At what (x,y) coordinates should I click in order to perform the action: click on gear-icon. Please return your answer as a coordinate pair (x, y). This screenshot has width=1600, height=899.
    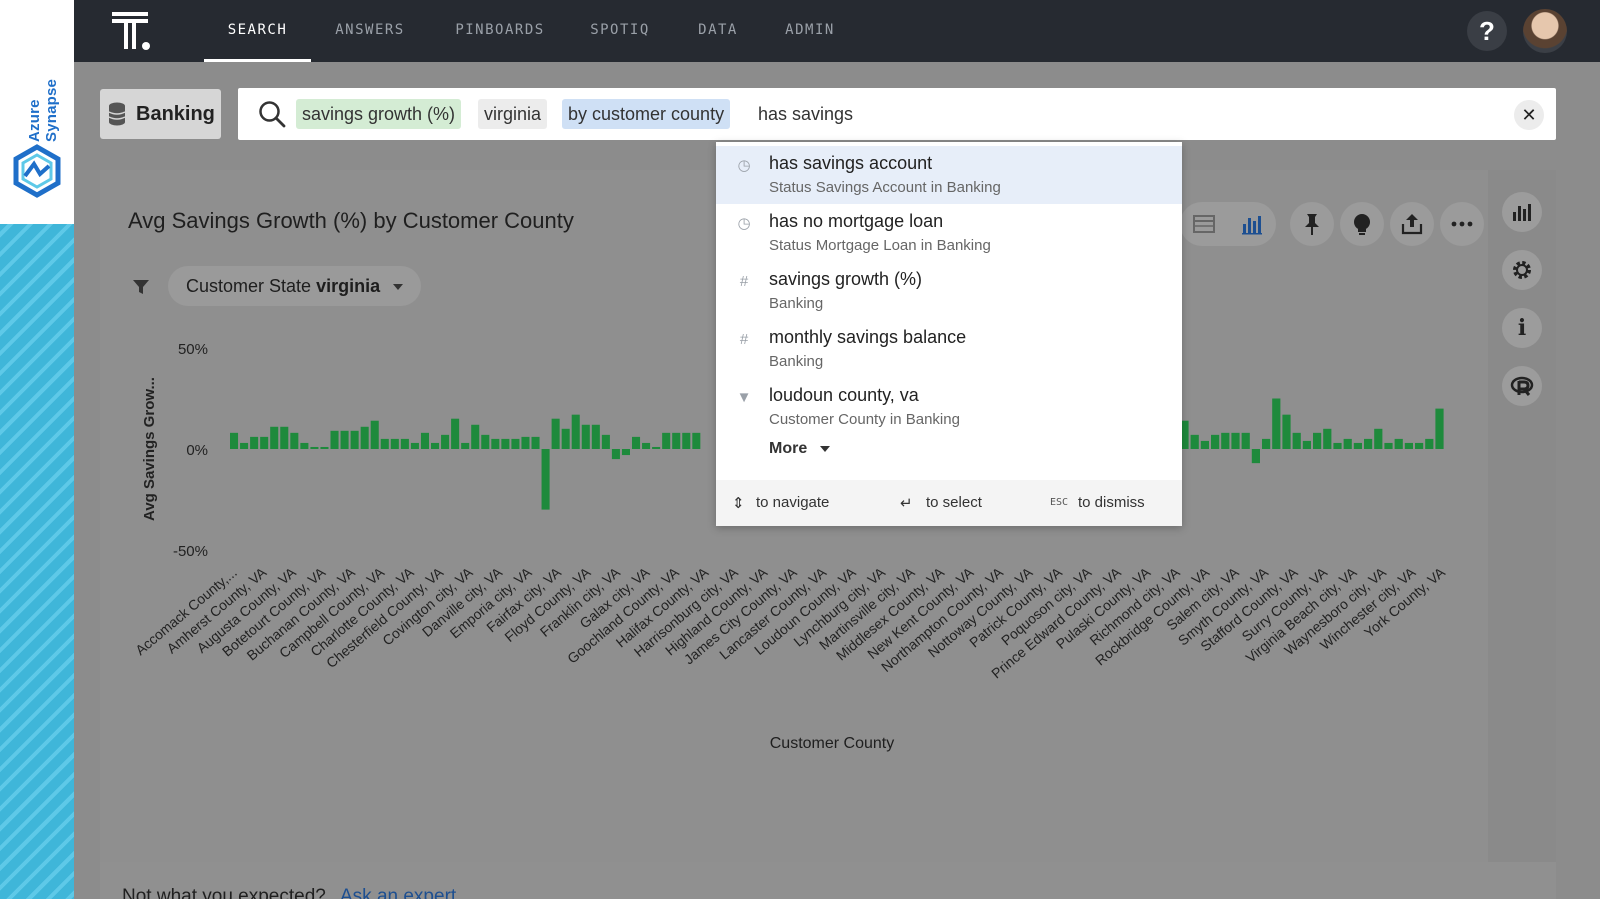
    Looking at the image, I should click on (1522, 270).